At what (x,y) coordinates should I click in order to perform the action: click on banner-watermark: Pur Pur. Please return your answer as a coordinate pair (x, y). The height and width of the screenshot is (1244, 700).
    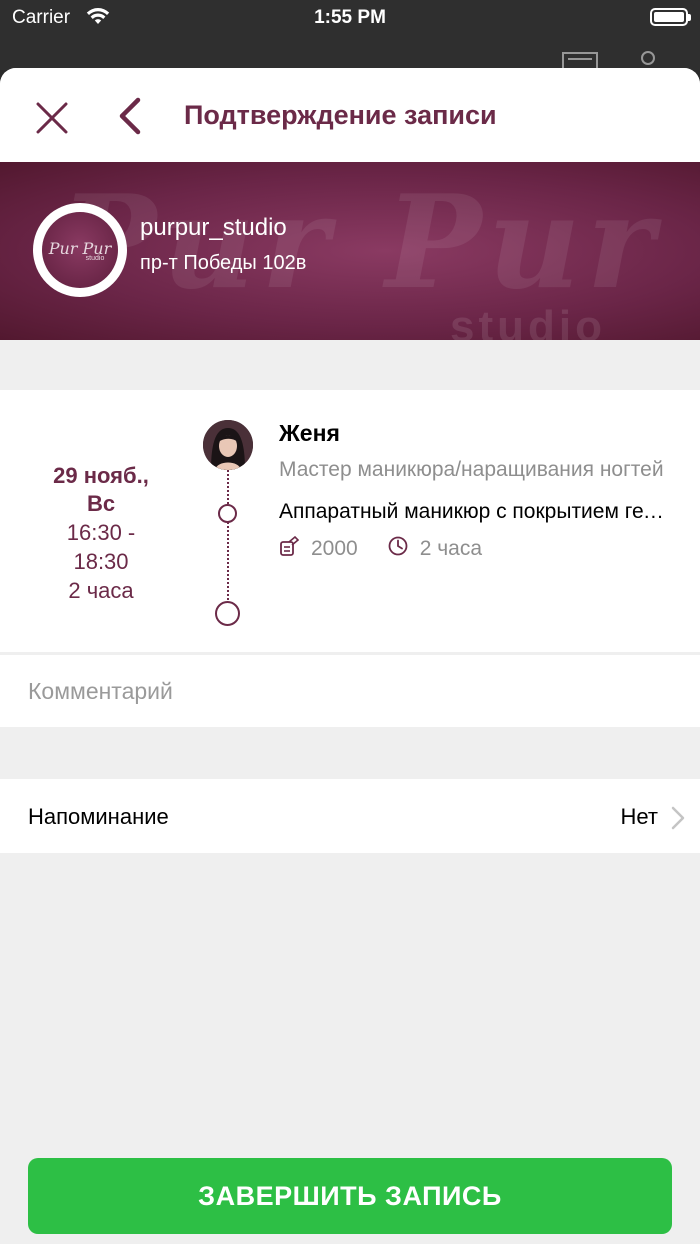
    Looking at the image, I should click on (360, 243).